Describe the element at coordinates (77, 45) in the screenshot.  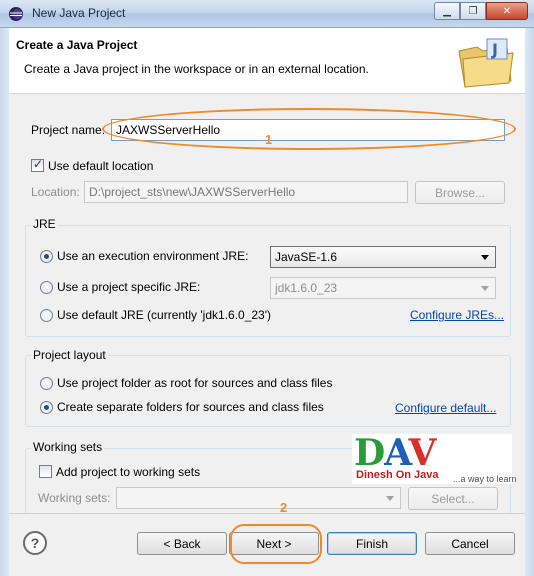
I see `page-title: Create a Java Project` at that location.